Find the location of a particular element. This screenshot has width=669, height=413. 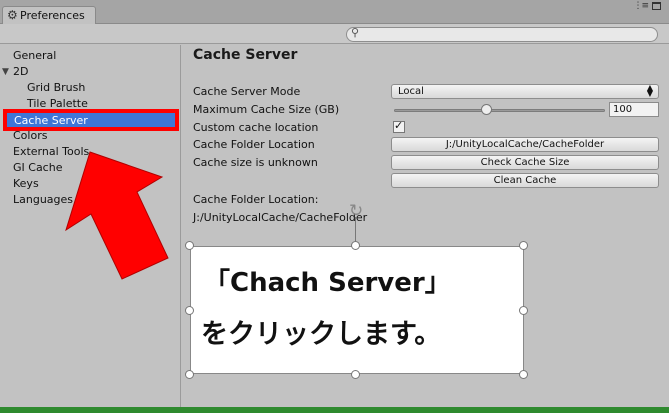

max-size-input: 100 is located at coordinates (634, 109).